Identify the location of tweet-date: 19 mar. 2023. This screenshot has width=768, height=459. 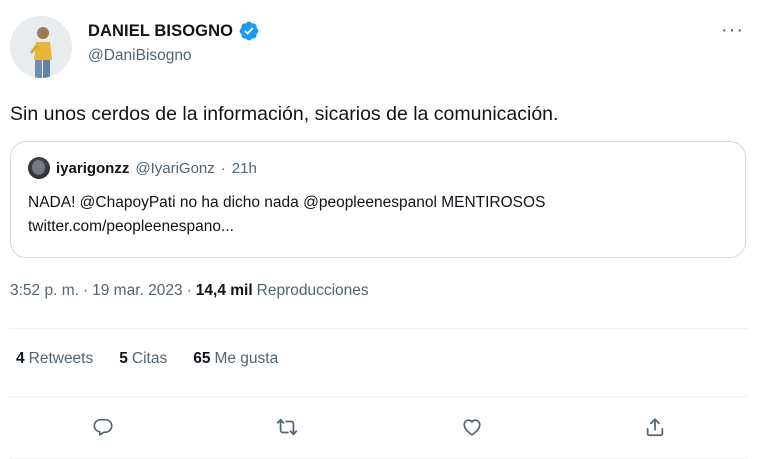
(137, 291).